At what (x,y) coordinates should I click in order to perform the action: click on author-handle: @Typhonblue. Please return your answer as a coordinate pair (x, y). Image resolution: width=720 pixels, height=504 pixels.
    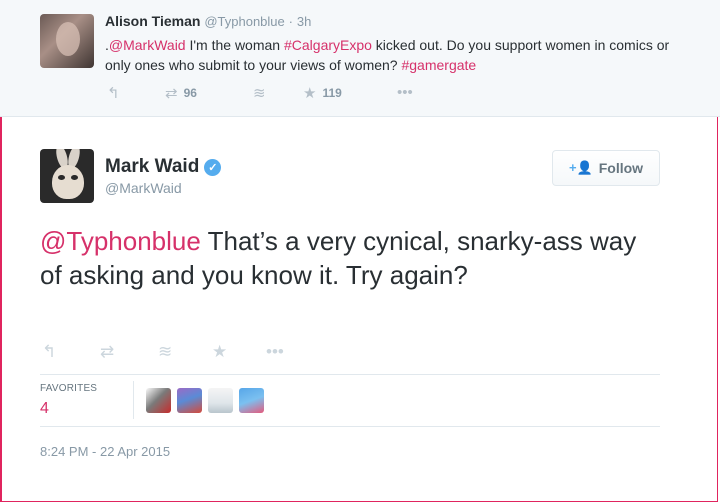
    Looking at the image, I should click on (244, 21).